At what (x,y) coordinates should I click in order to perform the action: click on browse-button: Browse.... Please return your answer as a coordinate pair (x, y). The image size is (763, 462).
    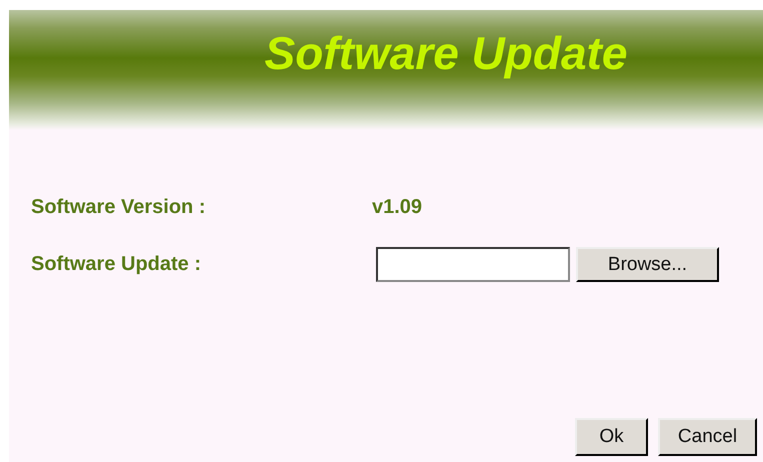
    Looking at the image, I should click on (647, 264).